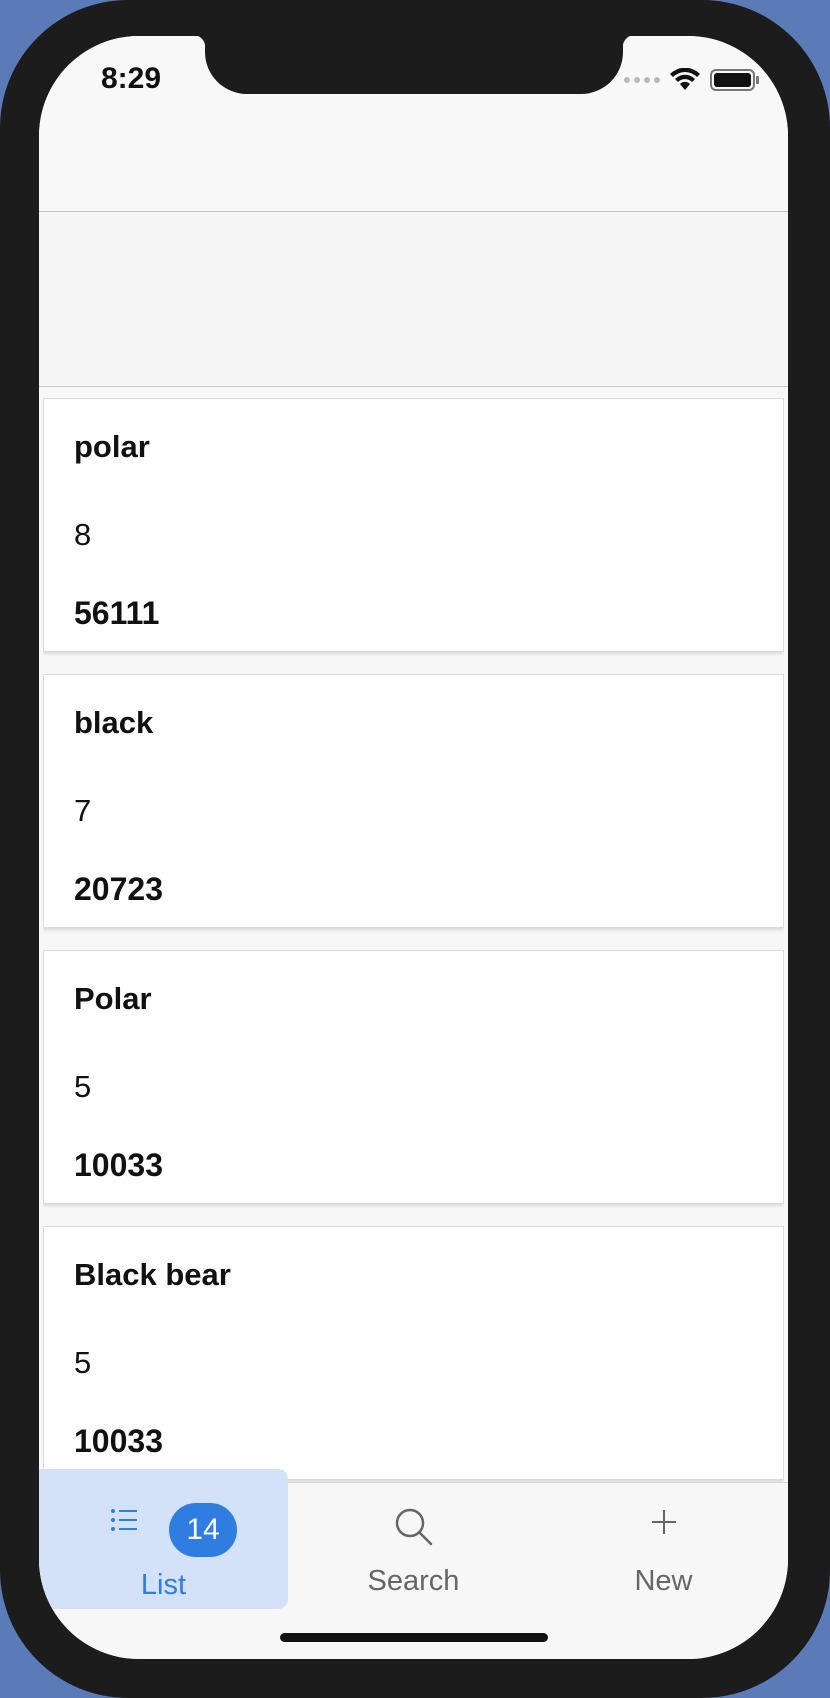 This screenshot has height=1698, width=830. I want to click on tab-new: New, so click(663, 1539).